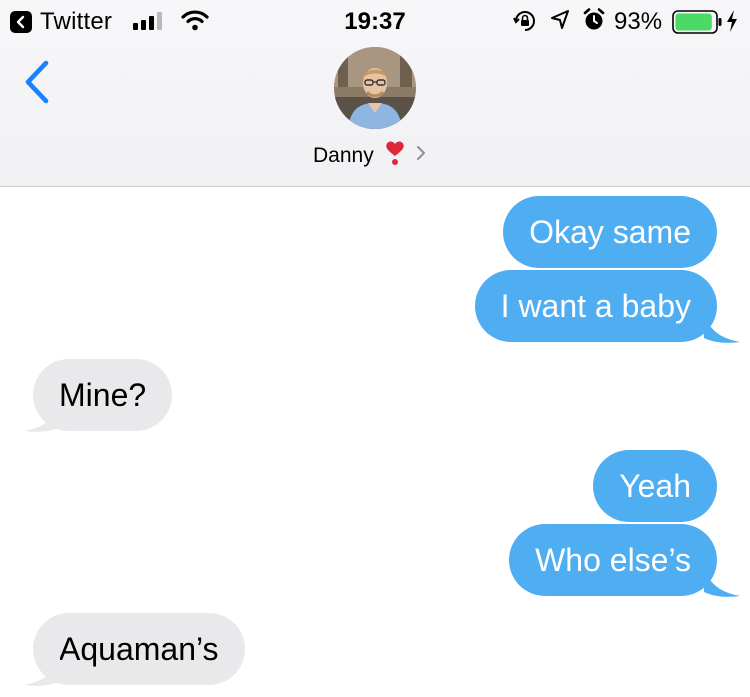 This screenshot has width=750, height=697. I want to click on rotation-lock-icon, so click(525, 23).